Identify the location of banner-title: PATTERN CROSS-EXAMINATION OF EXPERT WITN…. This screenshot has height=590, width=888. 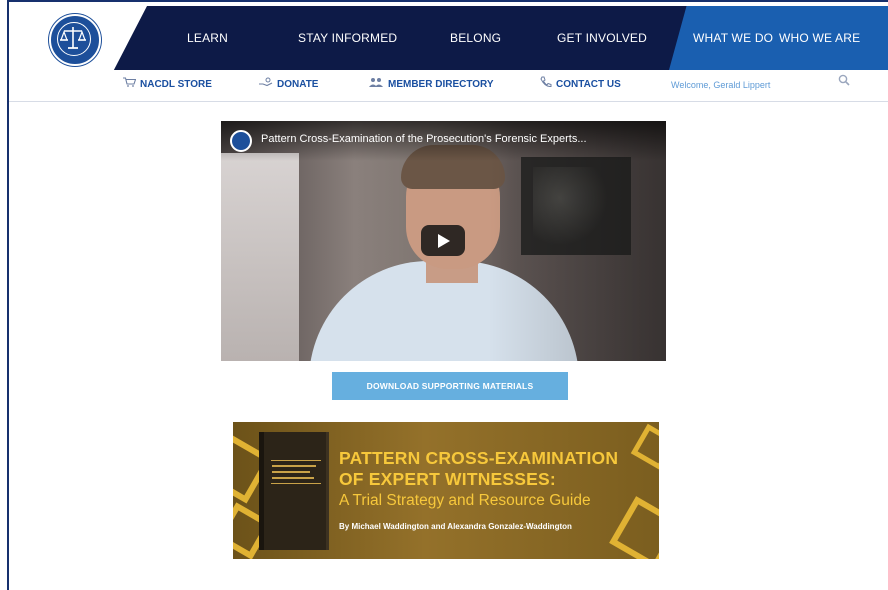
(478, 469).